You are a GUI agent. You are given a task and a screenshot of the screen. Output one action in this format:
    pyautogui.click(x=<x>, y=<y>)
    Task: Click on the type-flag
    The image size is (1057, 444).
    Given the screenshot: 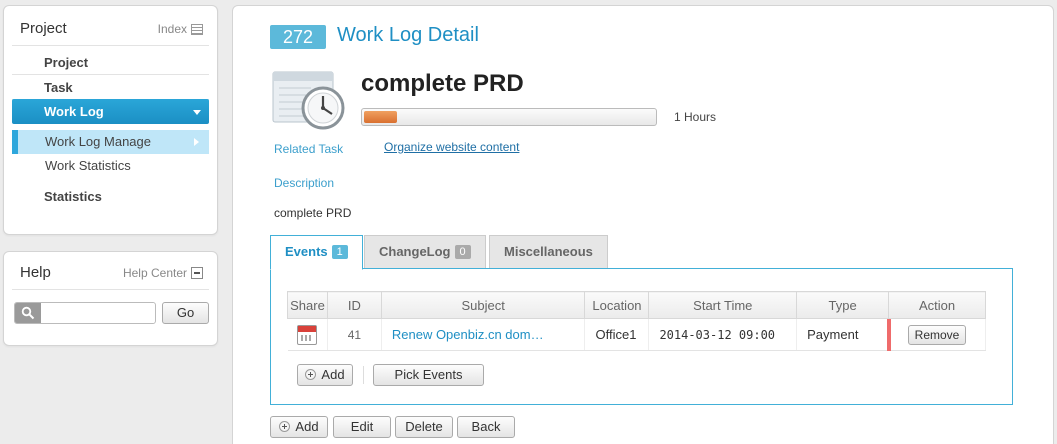 What is the action you would take?
    pyautogui.click(x=889, y=335)
    